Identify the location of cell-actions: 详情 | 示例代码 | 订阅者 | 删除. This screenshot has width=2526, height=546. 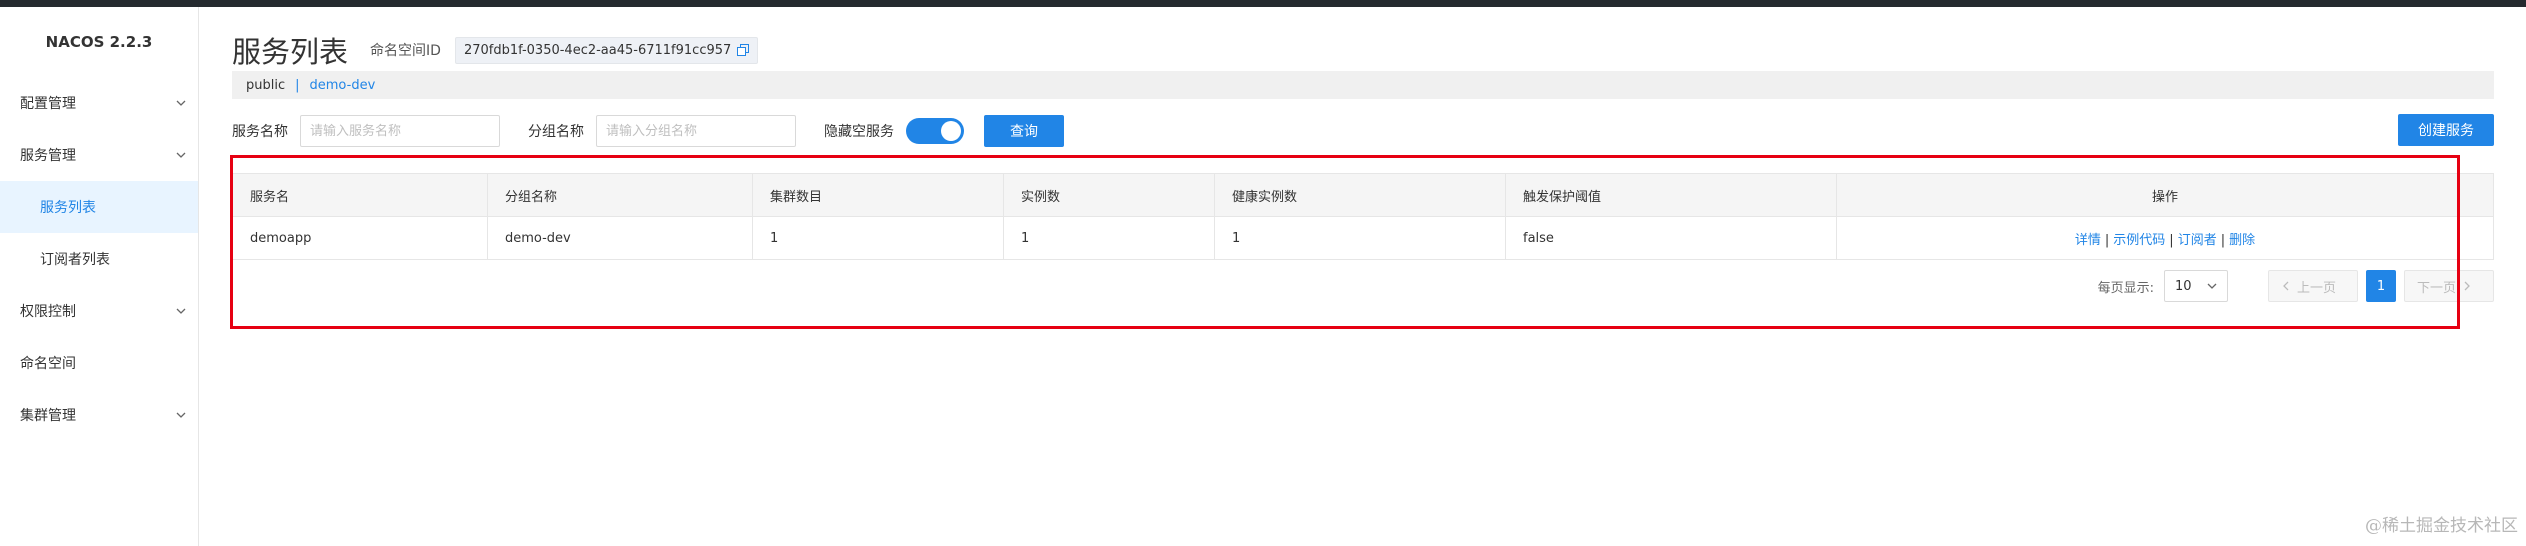
(2165, 238).